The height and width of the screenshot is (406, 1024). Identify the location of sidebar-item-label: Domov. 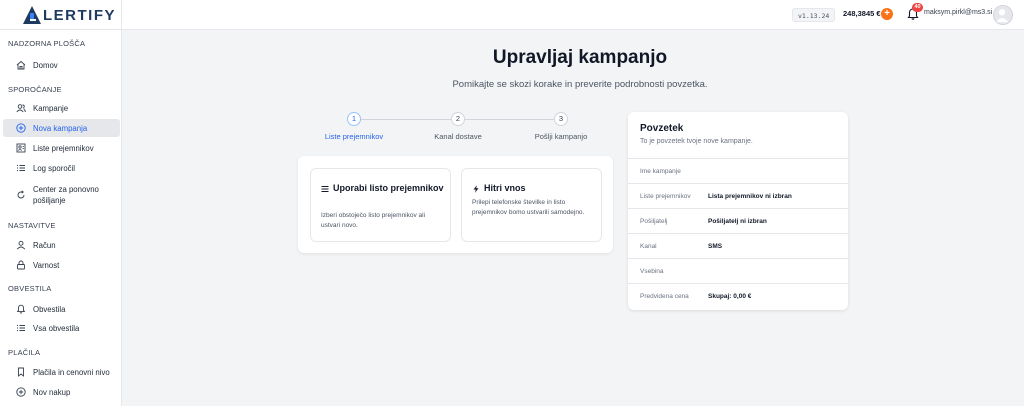
(45, 65).